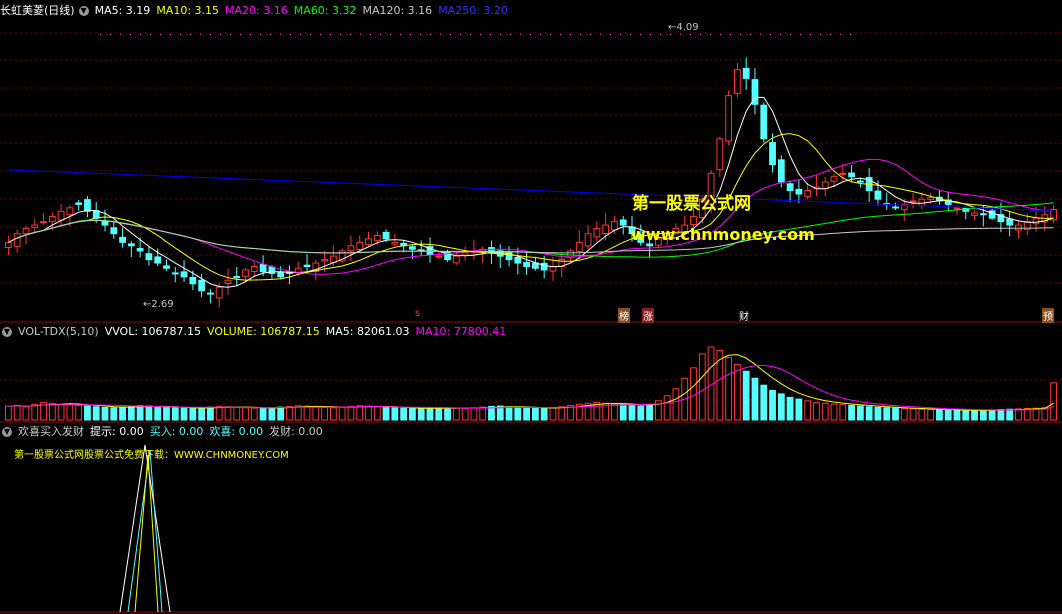  What do you see at coordinates (687, 27) in the screenshot?
I see `high-price-value: 4.09` at bounding box center [687, 27].